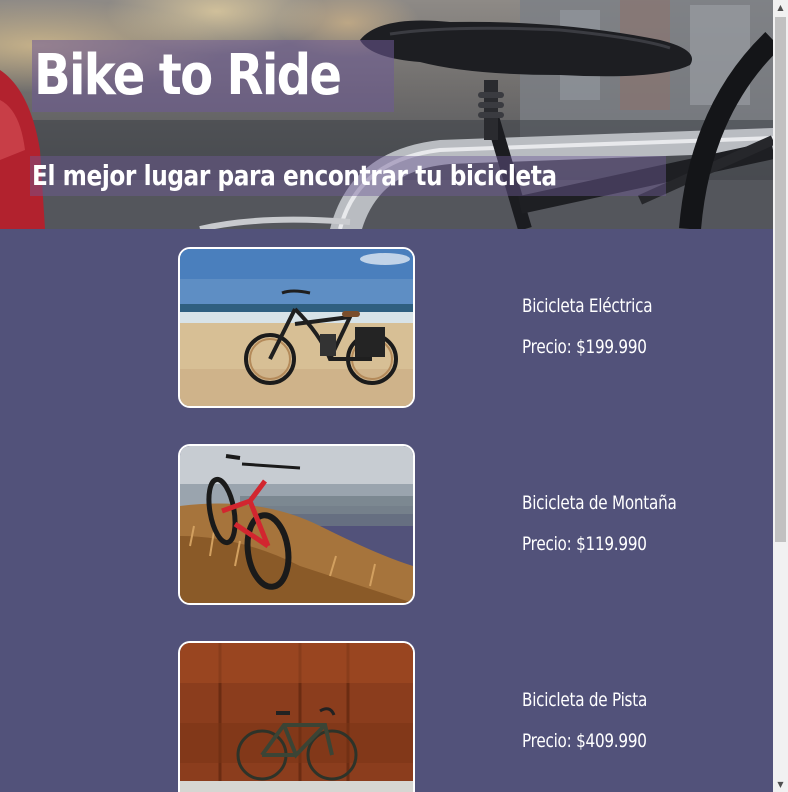  What do you see at coordinates (585, 700) in the screenshot?
I see `product-name: Bicicleta de Pista` at bounding box center [585, 700].